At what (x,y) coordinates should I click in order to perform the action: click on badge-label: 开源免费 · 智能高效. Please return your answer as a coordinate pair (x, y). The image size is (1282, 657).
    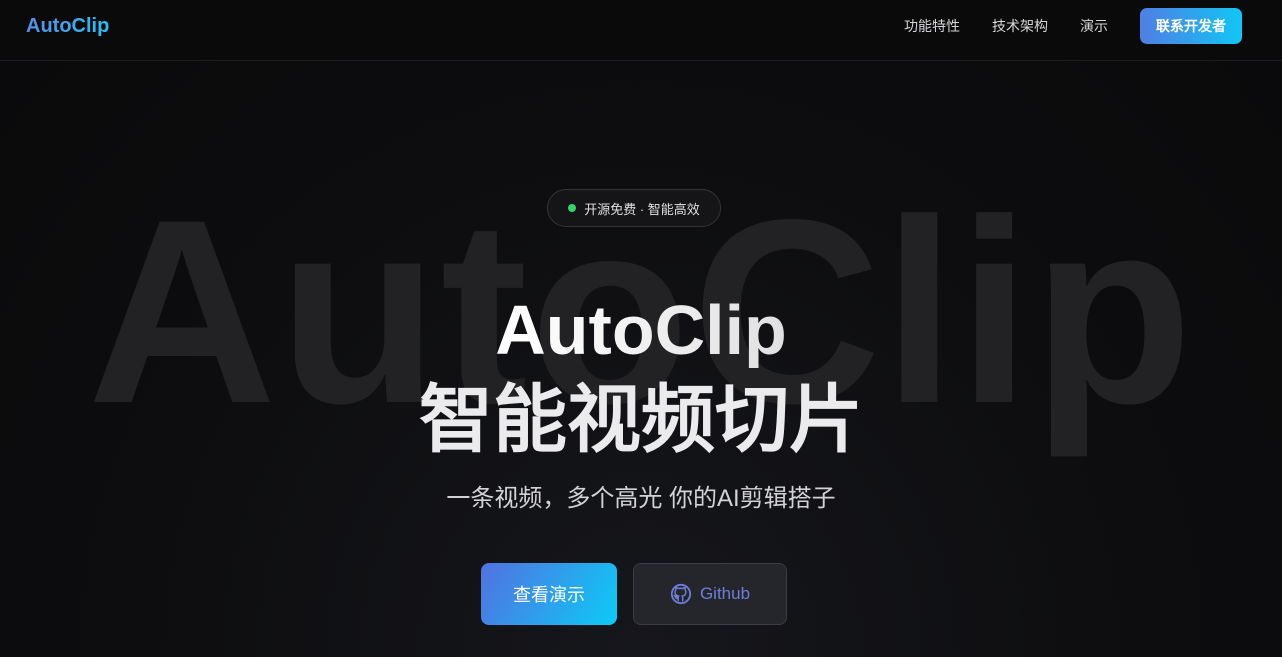
    Looking at the image, I should click on (642, 209).